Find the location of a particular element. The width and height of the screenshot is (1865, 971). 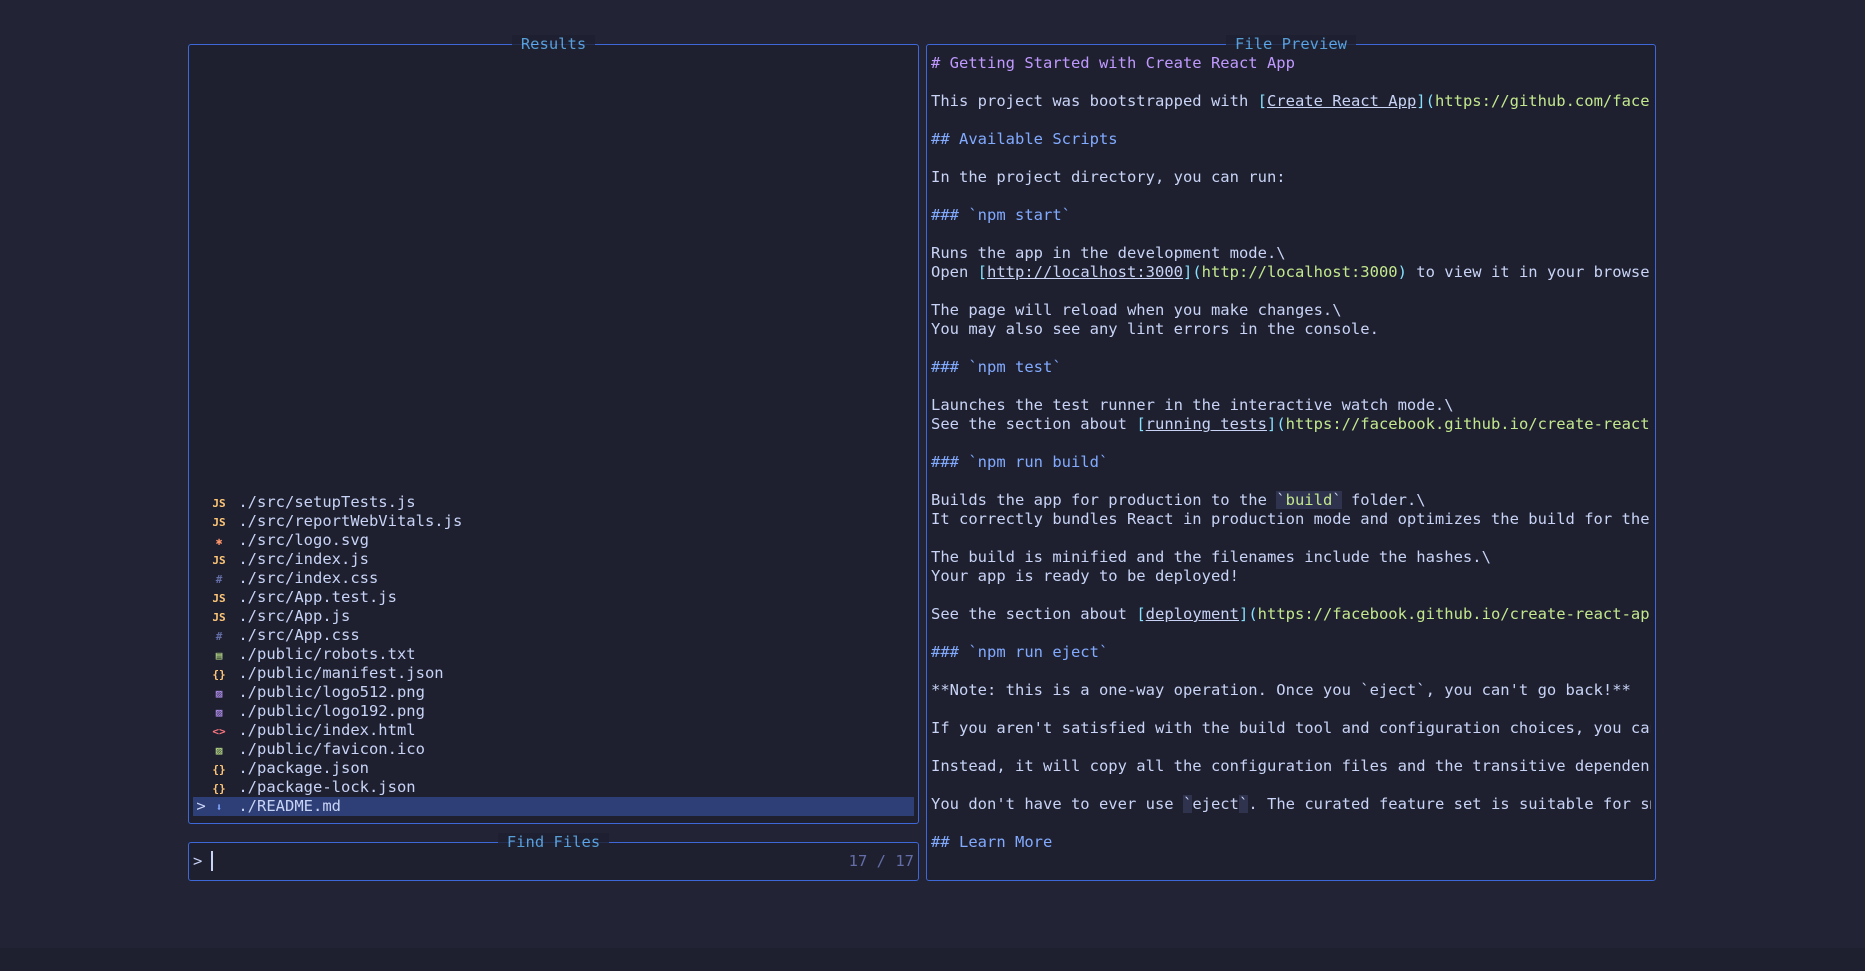

preview-text: ) is located at coordinates (1402, 272).